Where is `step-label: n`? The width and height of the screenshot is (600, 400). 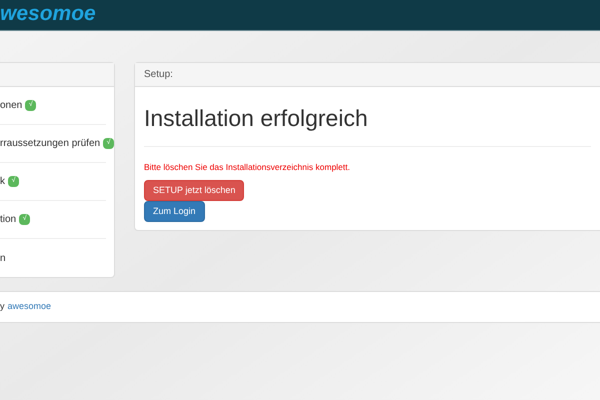
step-label: n is located at coordinates (3, 258).